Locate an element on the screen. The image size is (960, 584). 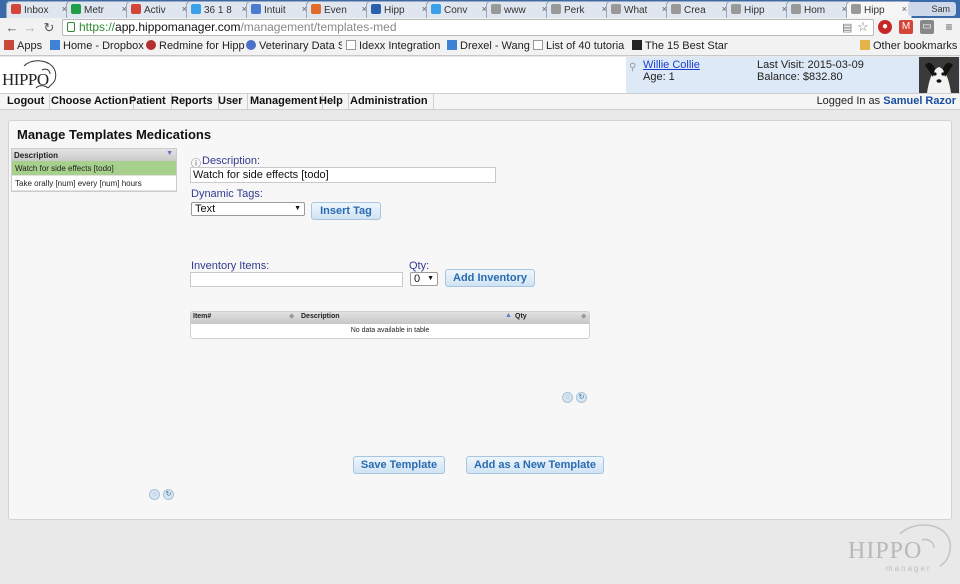
browser-tab: Activ × is located at coordinates (159, 9).